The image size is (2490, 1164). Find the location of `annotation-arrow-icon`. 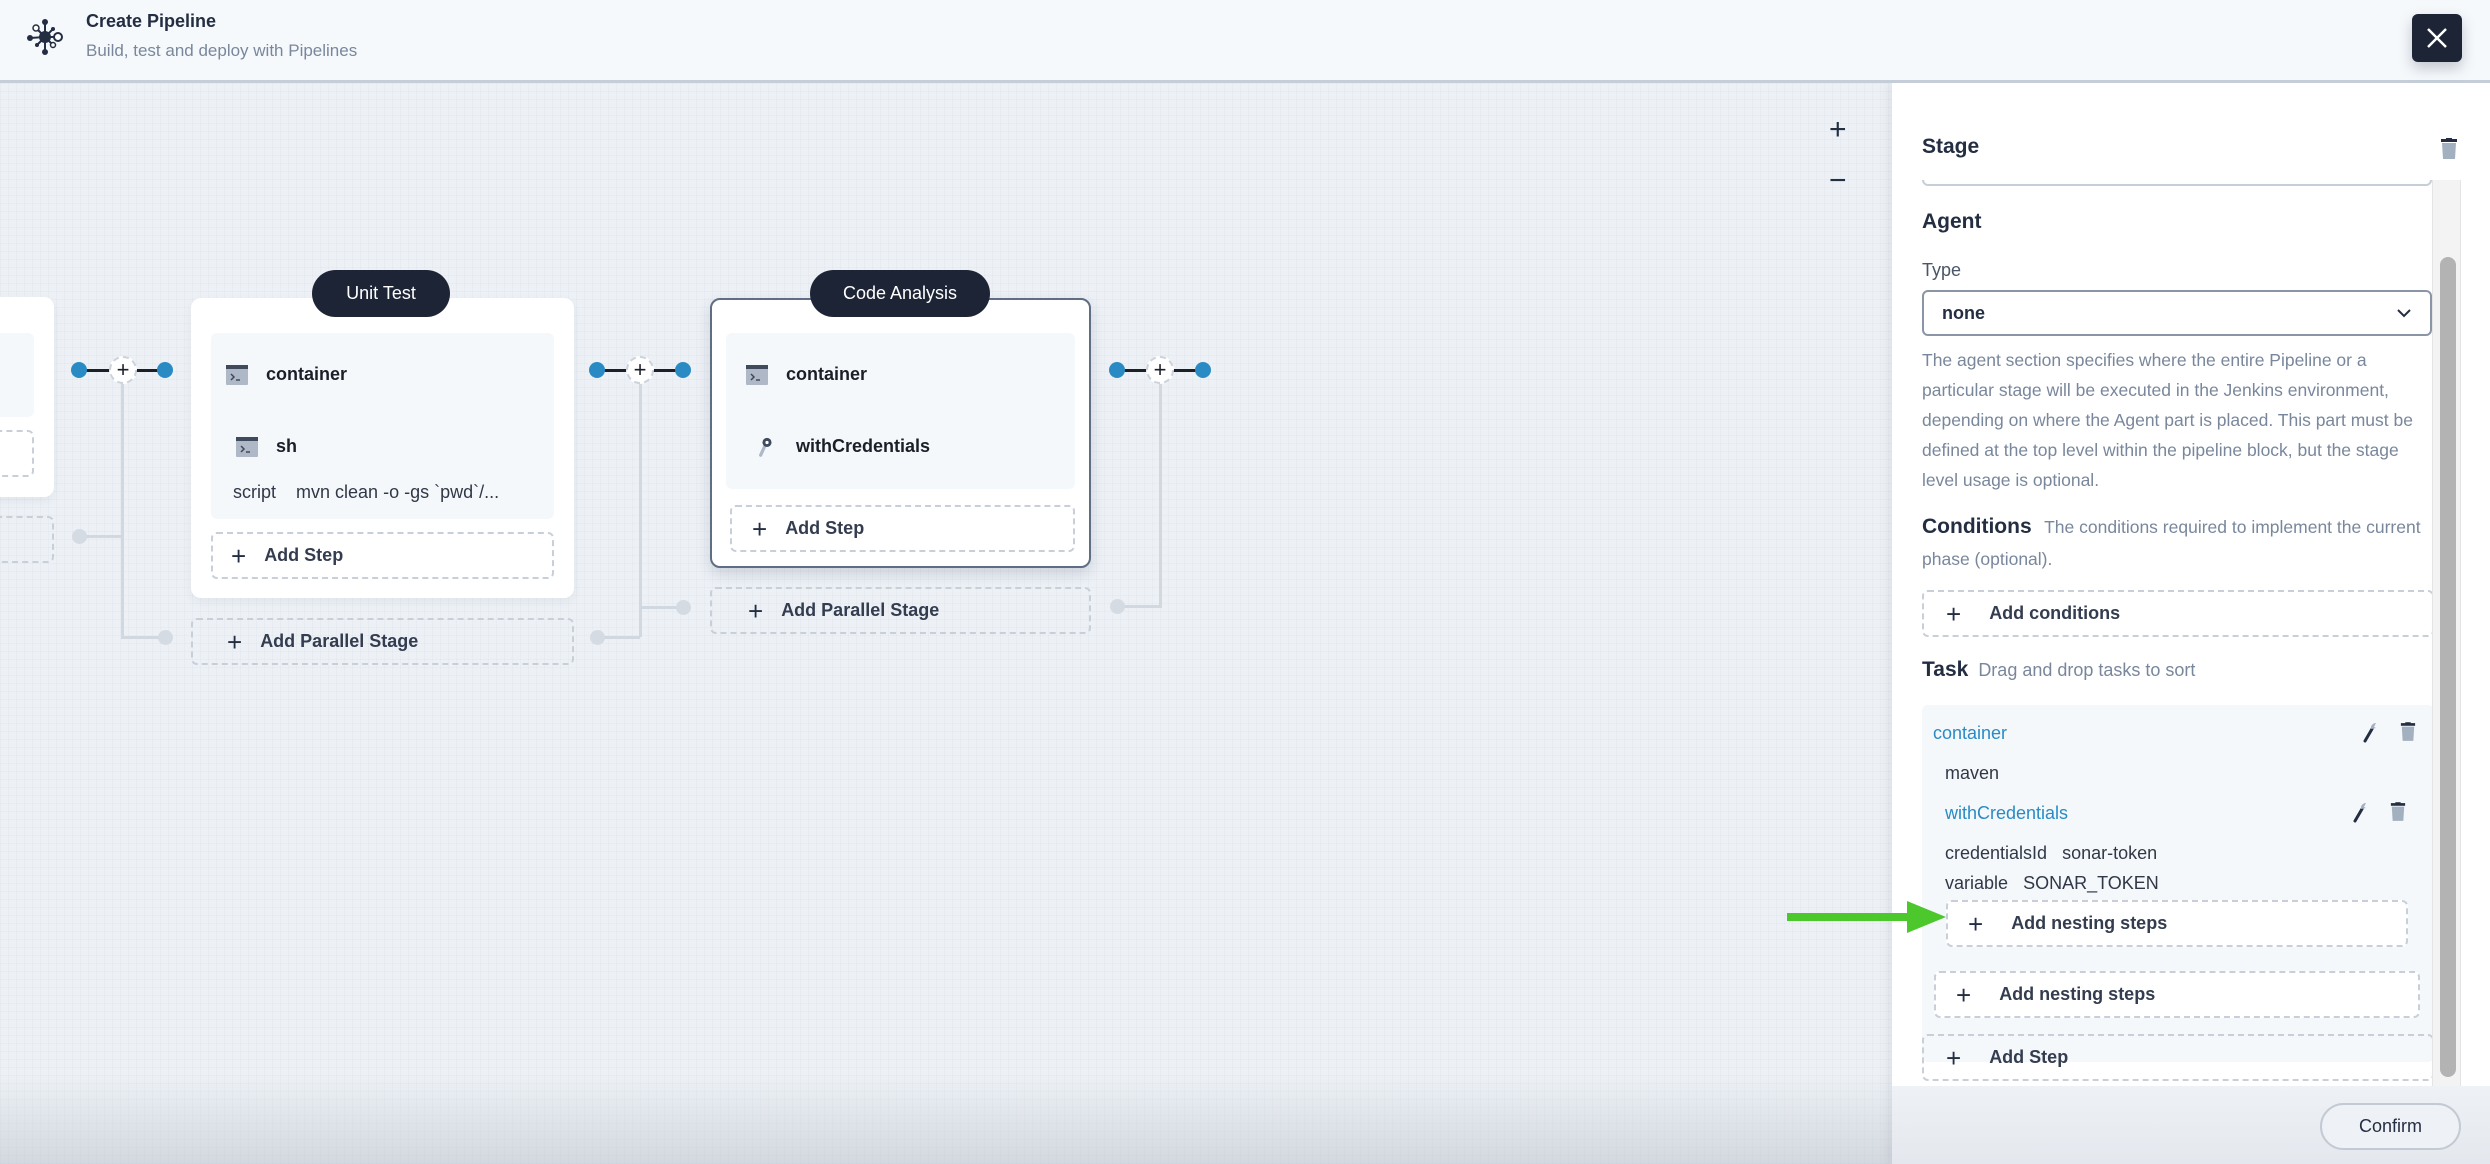

annotation-arrow-icon is located at coordinates (1866, 917).